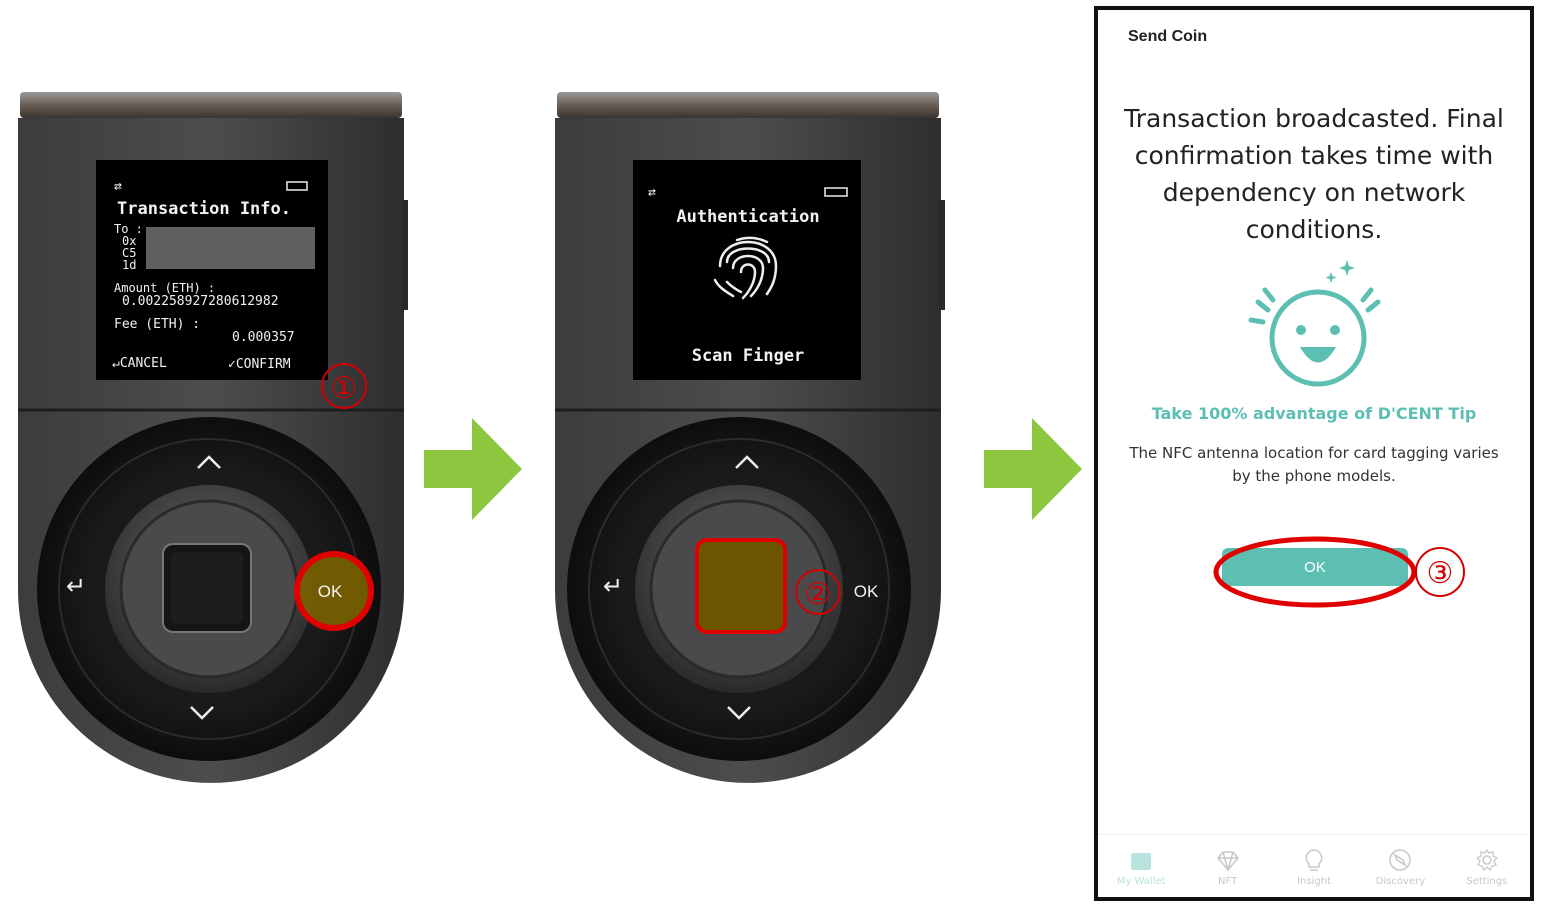  I want to click on page-title: Send Coin, so click(1168, 36).